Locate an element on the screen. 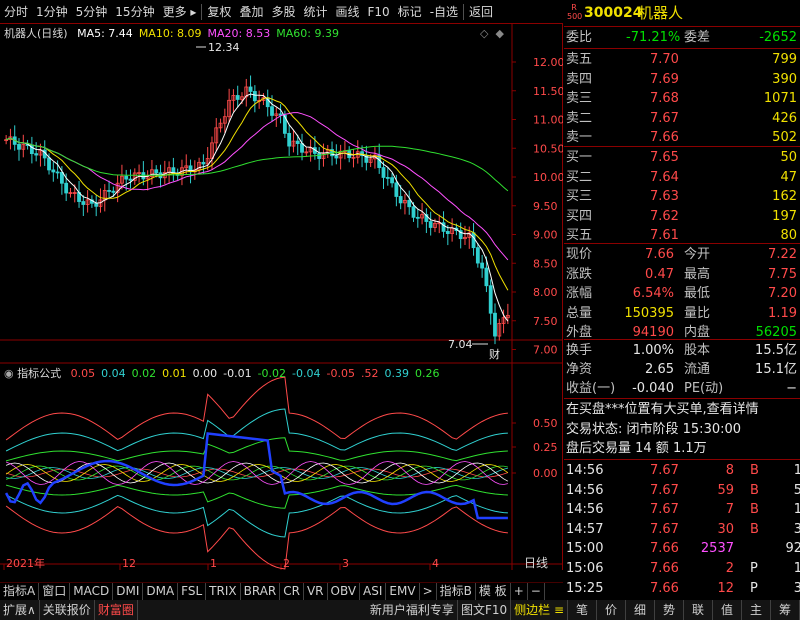 Image resolution: width=800 pixels, height=620 pixels. tick-price: 7.67 is located at coordinates (664, 510).